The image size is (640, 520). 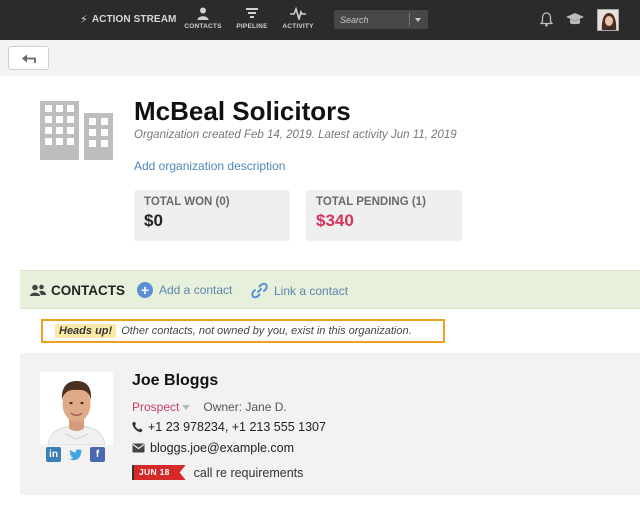 I want to click on contacts-title: CONTACTS, so click(x=88, y=290).